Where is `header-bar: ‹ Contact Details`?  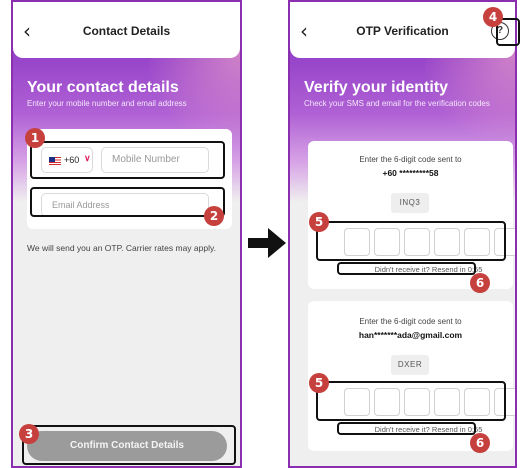
header-bar: ‹ Contact Details is located at coordinates (126, 30).